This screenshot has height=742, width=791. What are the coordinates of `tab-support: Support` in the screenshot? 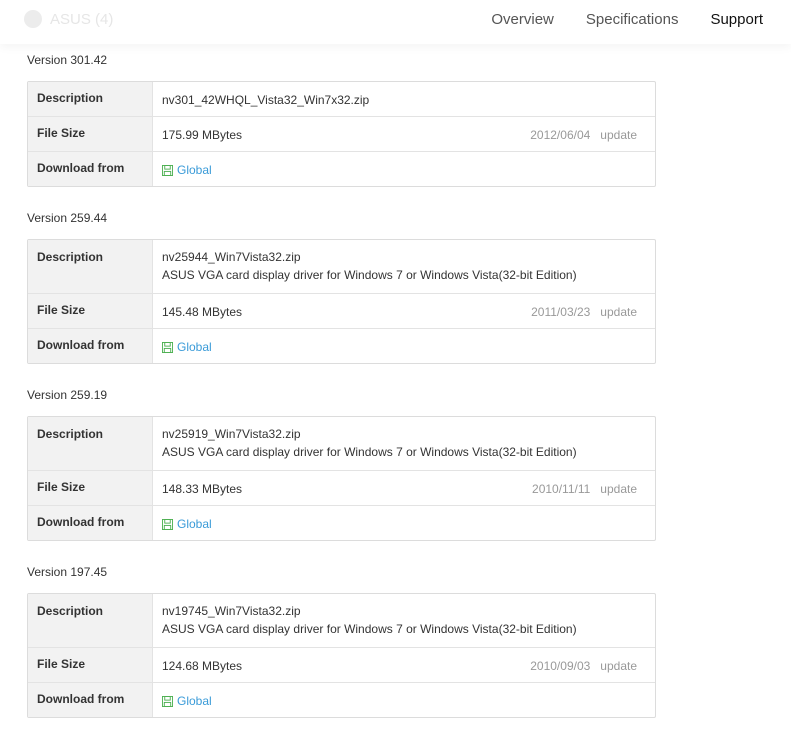 It's located at (736, 19).